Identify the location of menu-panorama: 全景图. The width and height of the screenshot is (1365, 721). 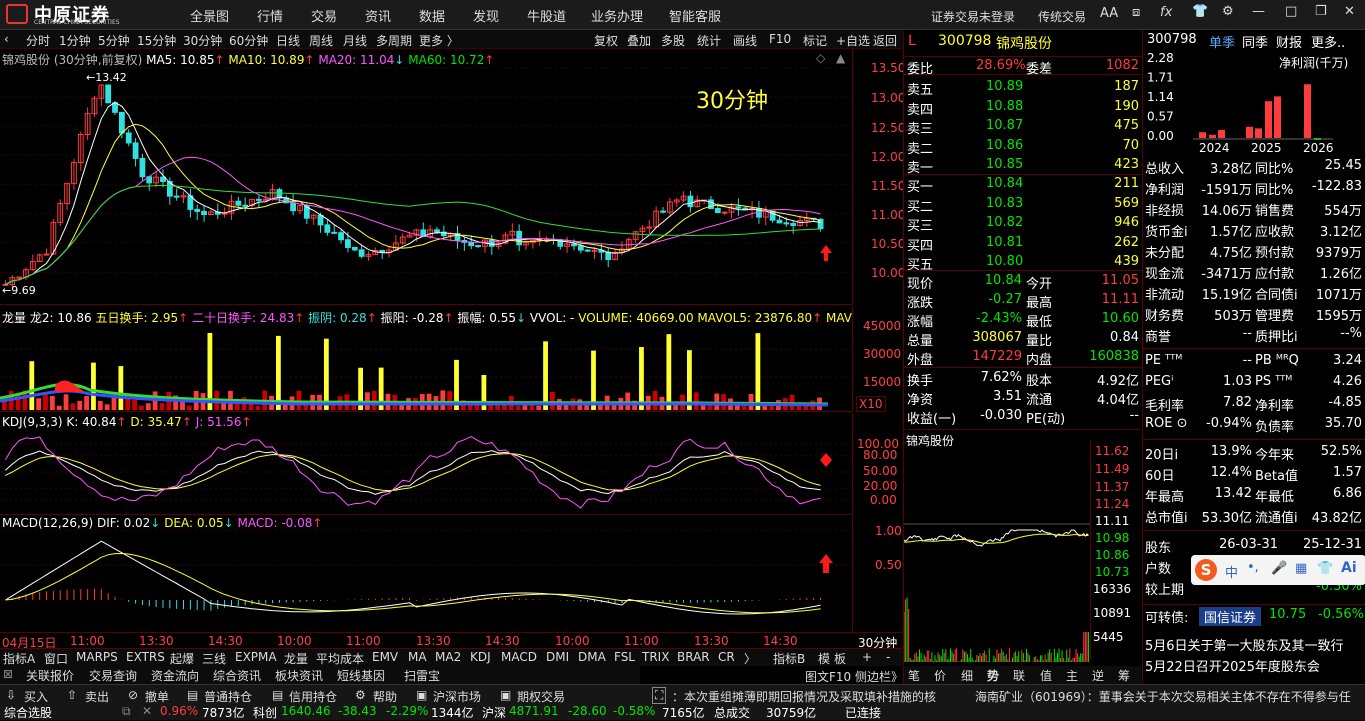
(209, 15).